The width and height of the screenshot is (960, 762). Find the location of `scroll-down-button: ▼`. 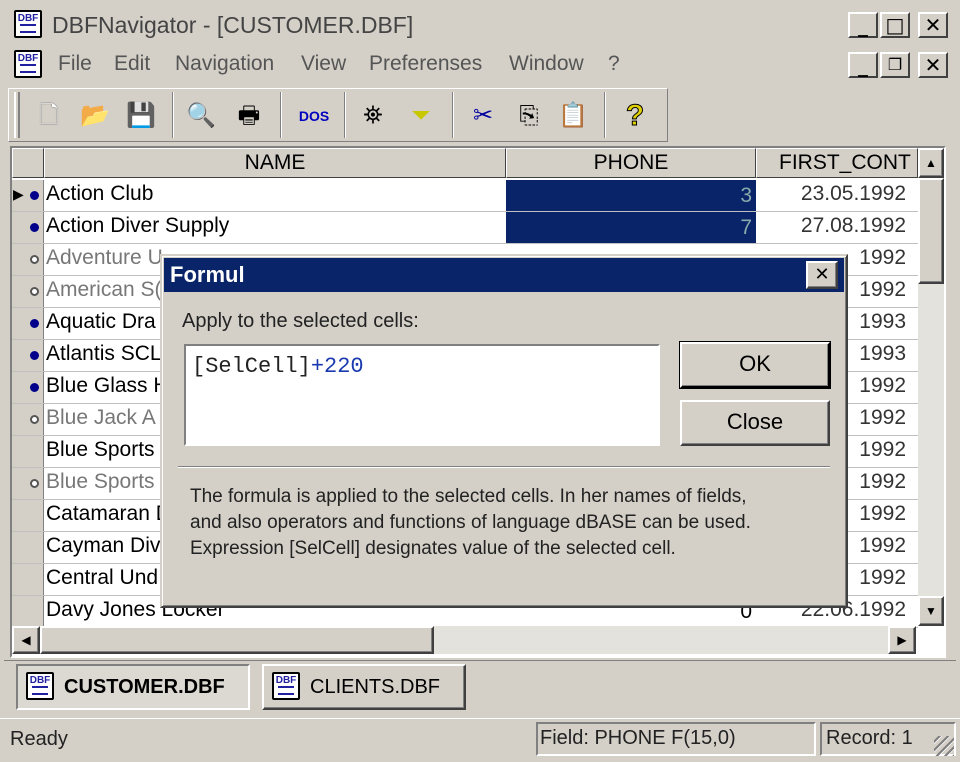

scroll-down-button: ▼ is located at coordinates (931, 611).